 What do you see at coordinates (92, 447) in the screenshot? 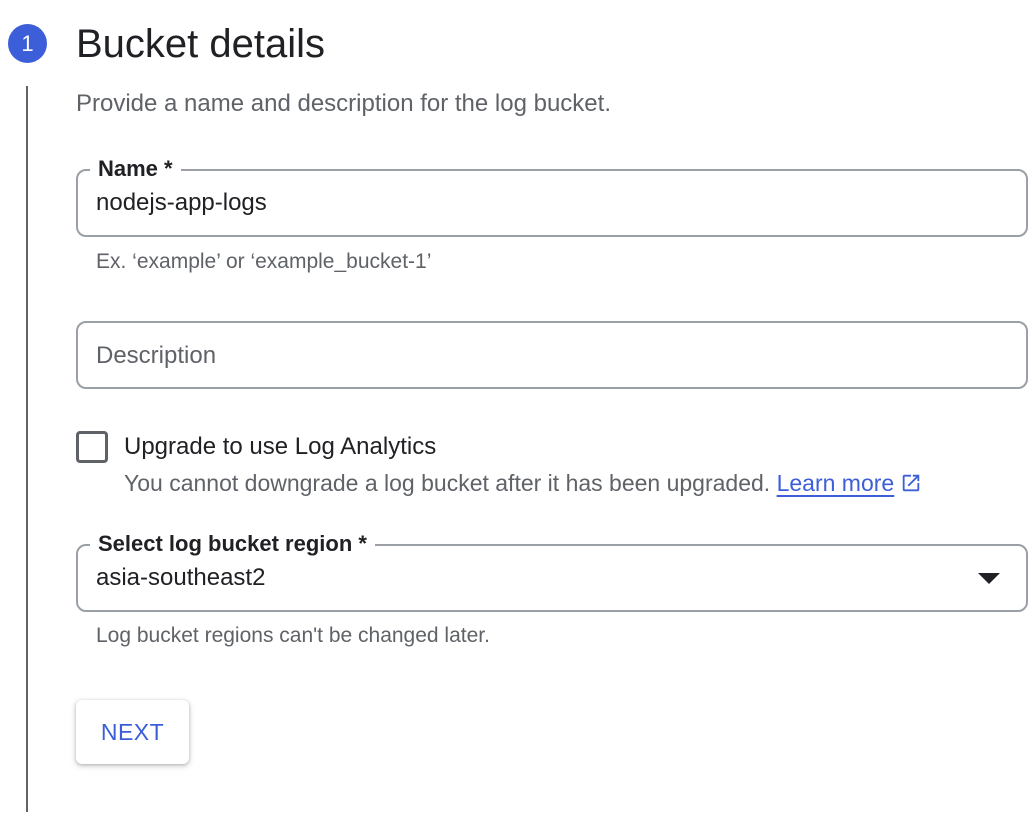
I see `log-analytics-checkbox` at bounding box center [92, 447].